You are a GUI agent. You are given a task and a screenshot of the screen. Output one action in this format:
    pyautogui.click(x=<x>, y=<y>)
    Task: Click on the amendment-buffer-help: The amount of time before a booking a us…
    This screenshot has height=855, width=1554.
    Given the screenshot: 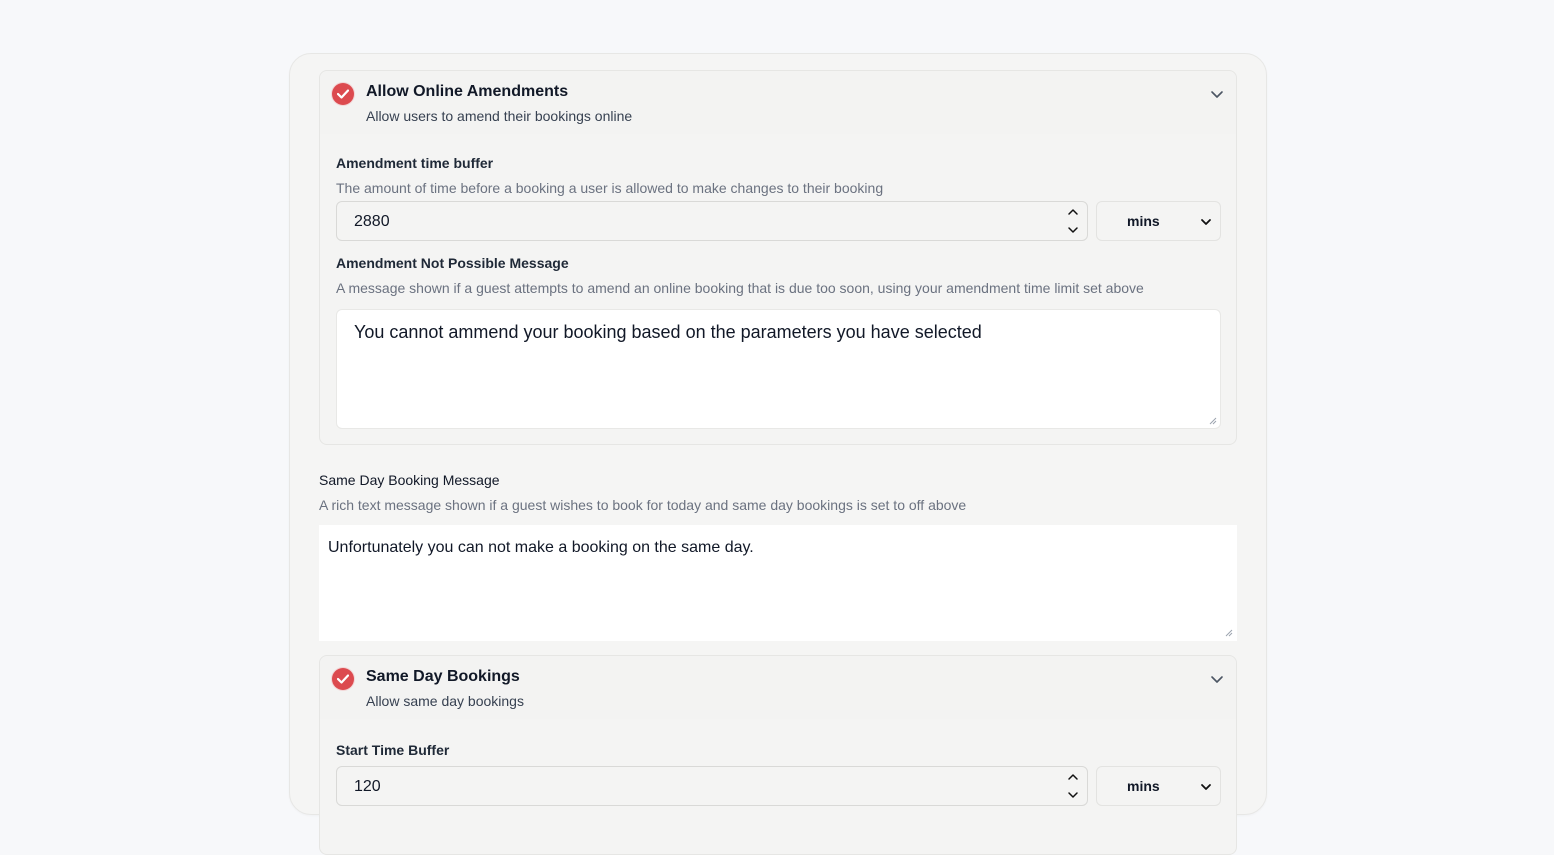 What is the action you would take?
    pyautogui.click(x=610, y=188)
    